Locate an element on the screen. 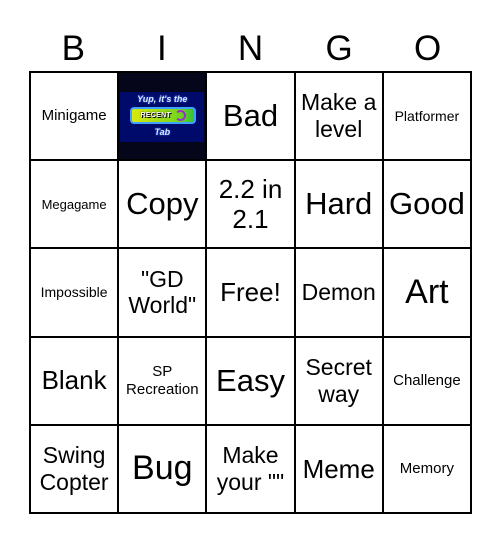 The image size is (501, 544). bingo-cell: Hard is located at coordinates (338, 204).